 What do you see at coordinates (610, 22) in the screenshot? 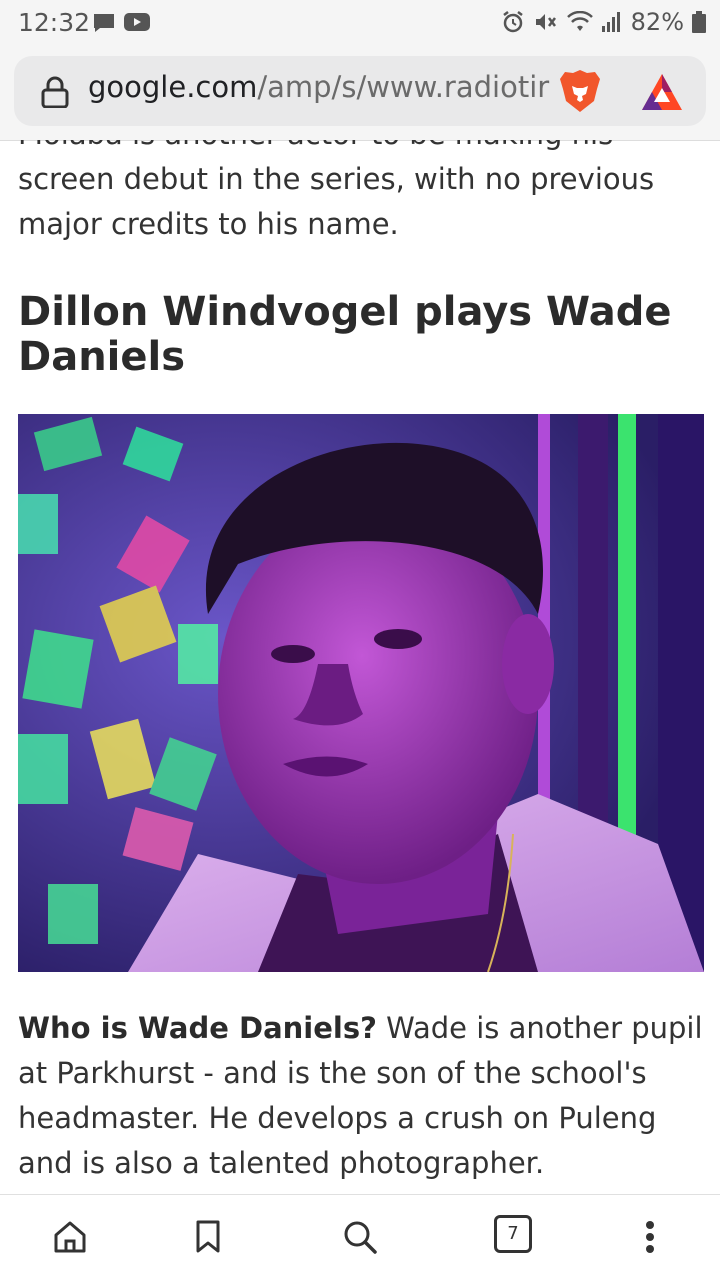
I see `signal-icon` at bounding box center [610, 22].